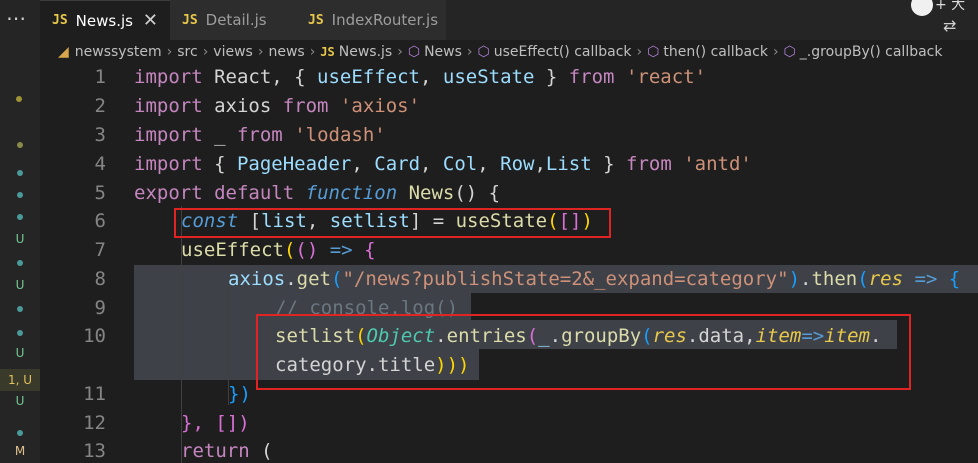  Describe the element at coordinates (236, 20) in the screenshot. I see `tab-label: Detail.js` at that location.